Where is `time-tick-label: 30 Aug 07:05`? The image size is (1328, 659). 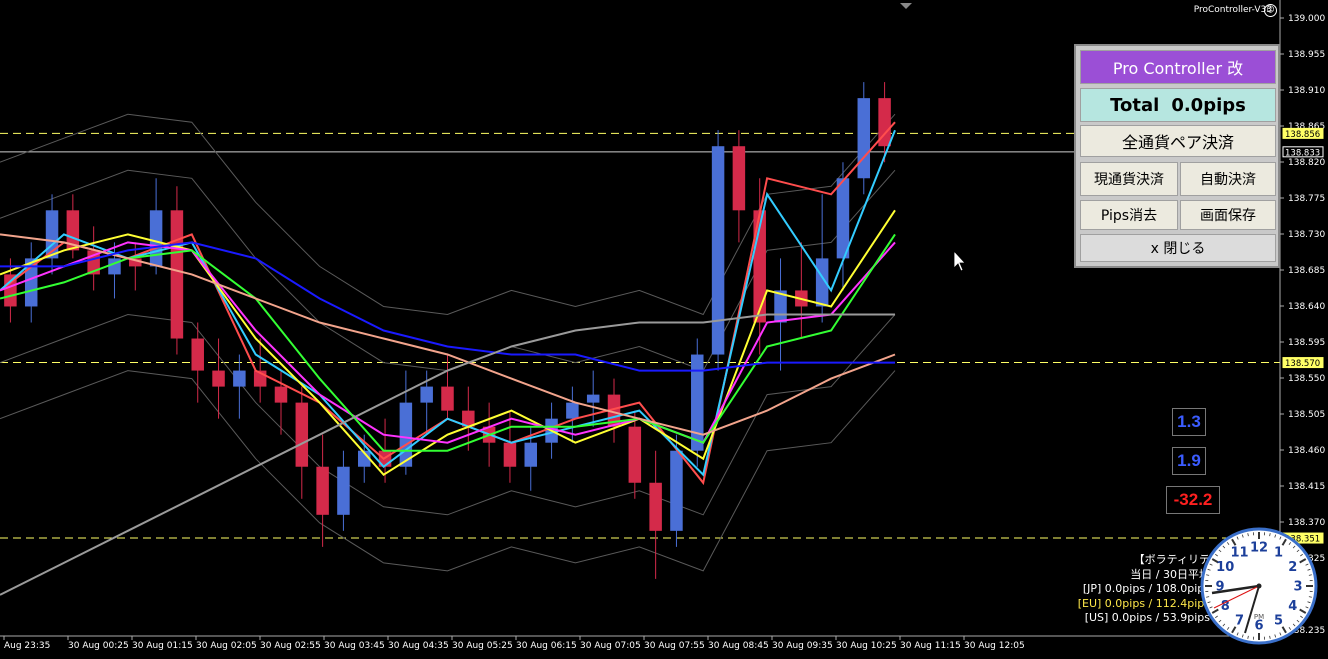 time-tick-label: 30 Aug 07:05 is located at coordinates (610, 646).